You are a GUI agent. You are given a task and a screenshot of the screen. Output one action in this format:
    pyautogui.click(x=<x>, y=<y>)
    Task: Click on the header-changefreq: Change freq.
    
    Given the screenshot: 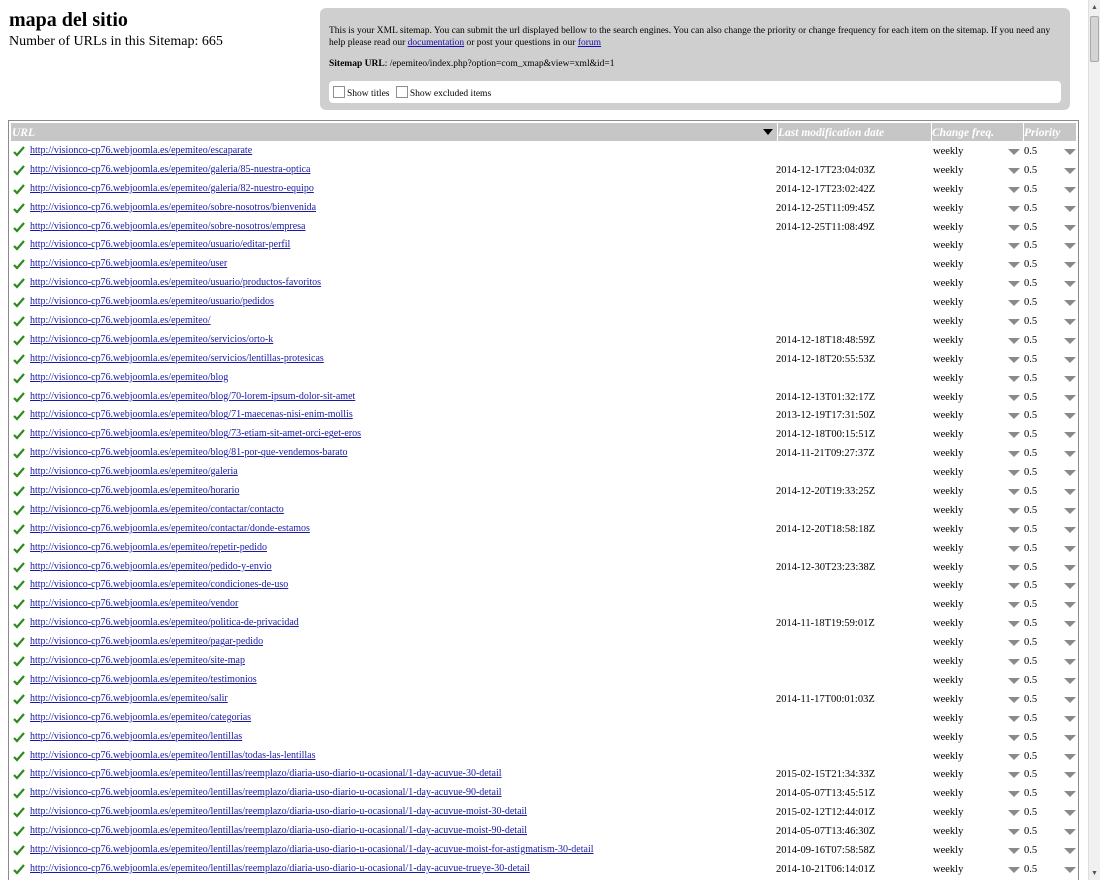 What is the action you would take?
    pyautogui.click(x=977, y=132)
    